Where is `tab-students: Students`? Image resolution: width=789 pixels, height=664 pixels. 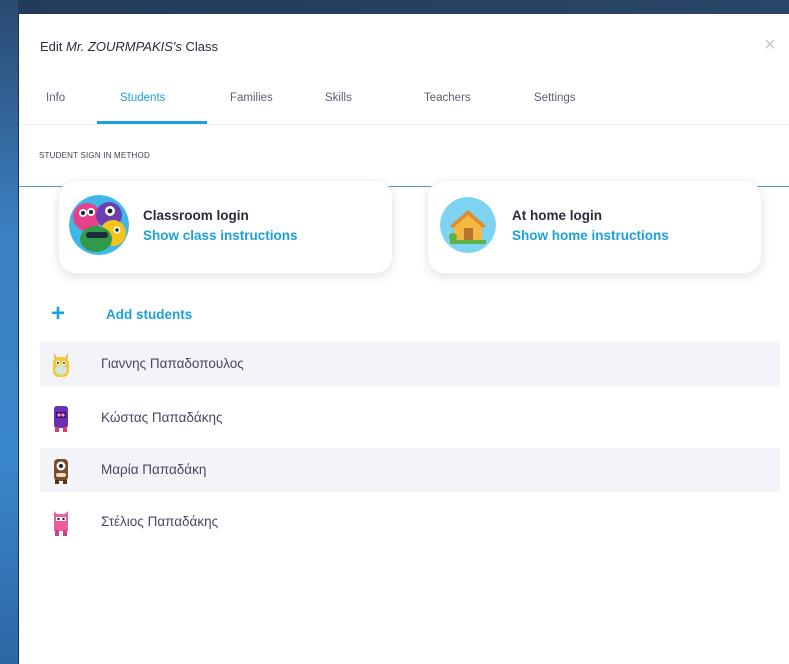
tab-students: Students is located at coordinates (142, 98).